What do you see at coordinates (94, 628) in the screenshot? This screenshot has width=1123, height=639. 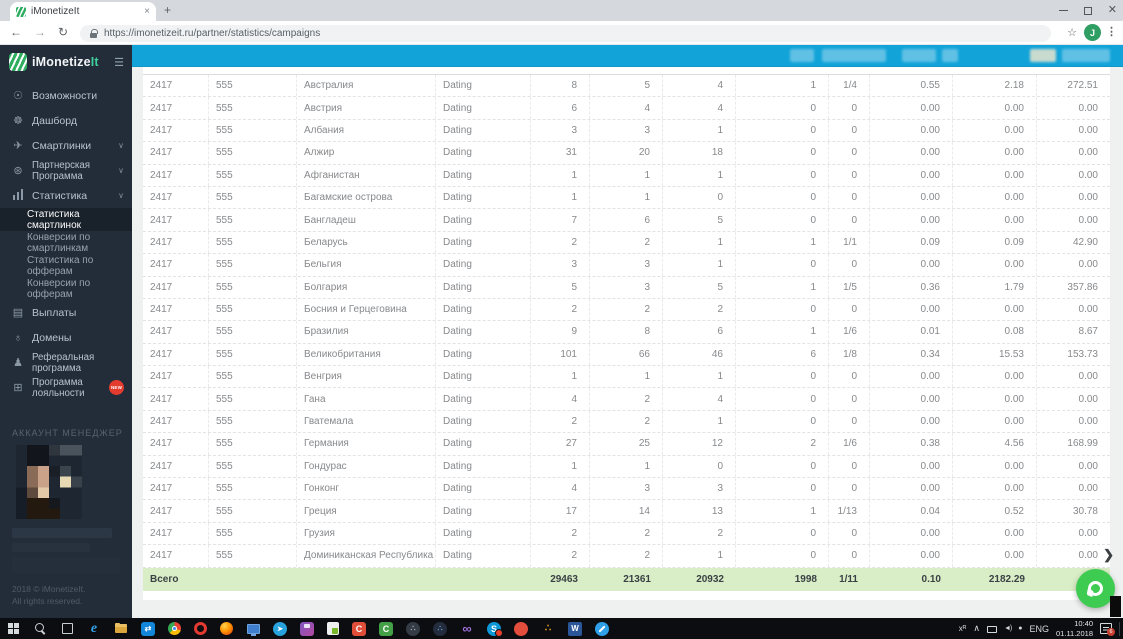 I see `taskbar-edge-icon: e` at bounding box center [94, 628].